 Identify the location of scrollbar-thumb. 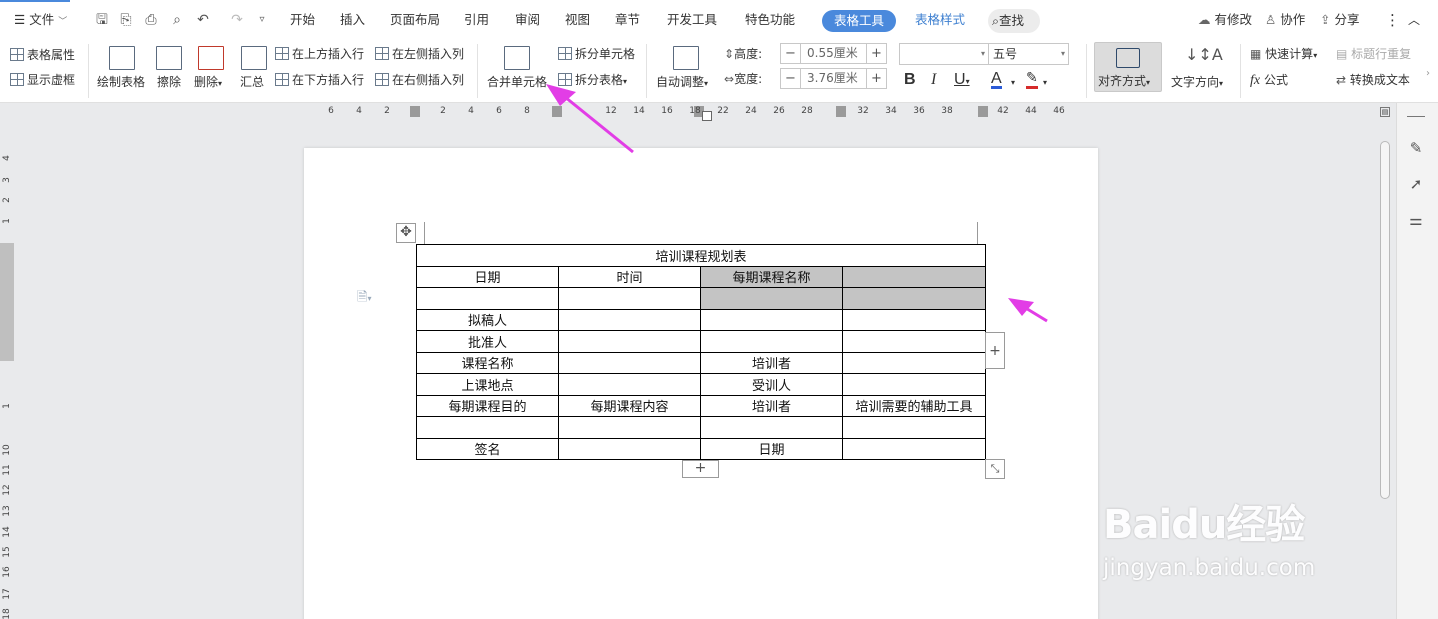
(1385, 320).